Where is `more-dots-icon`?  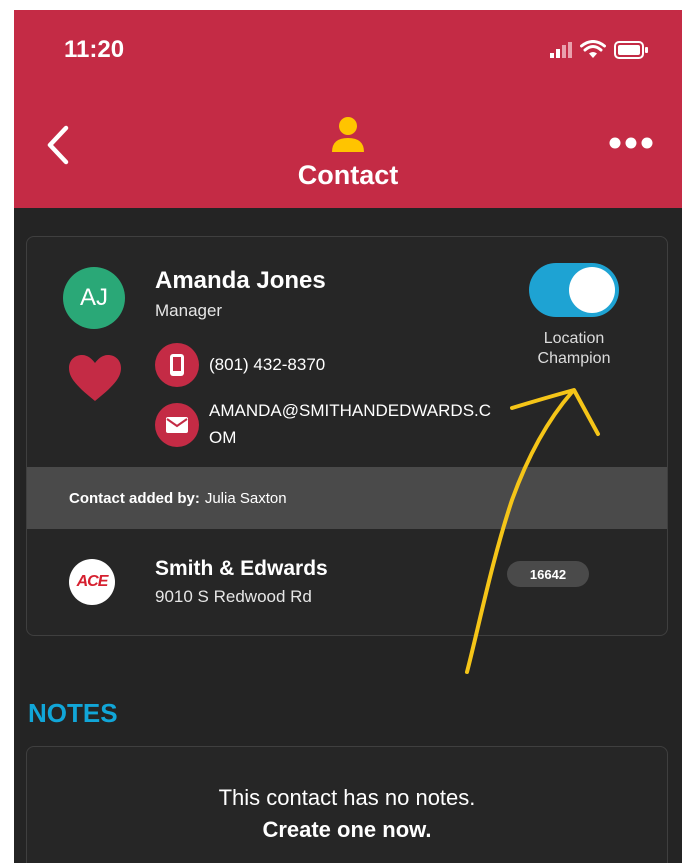 more-dots-icon is located at coordinates (631, 143).